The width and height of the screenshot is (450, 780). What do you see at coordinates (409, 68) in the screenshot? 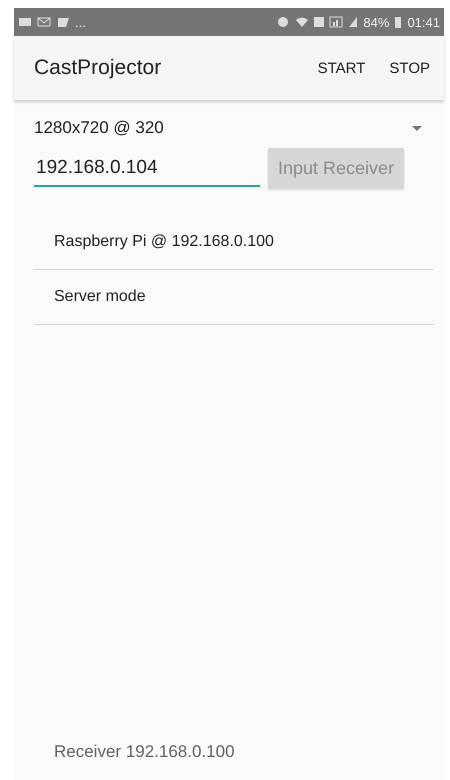
I see `action-button: STOP` at bounding box center [409, 68].